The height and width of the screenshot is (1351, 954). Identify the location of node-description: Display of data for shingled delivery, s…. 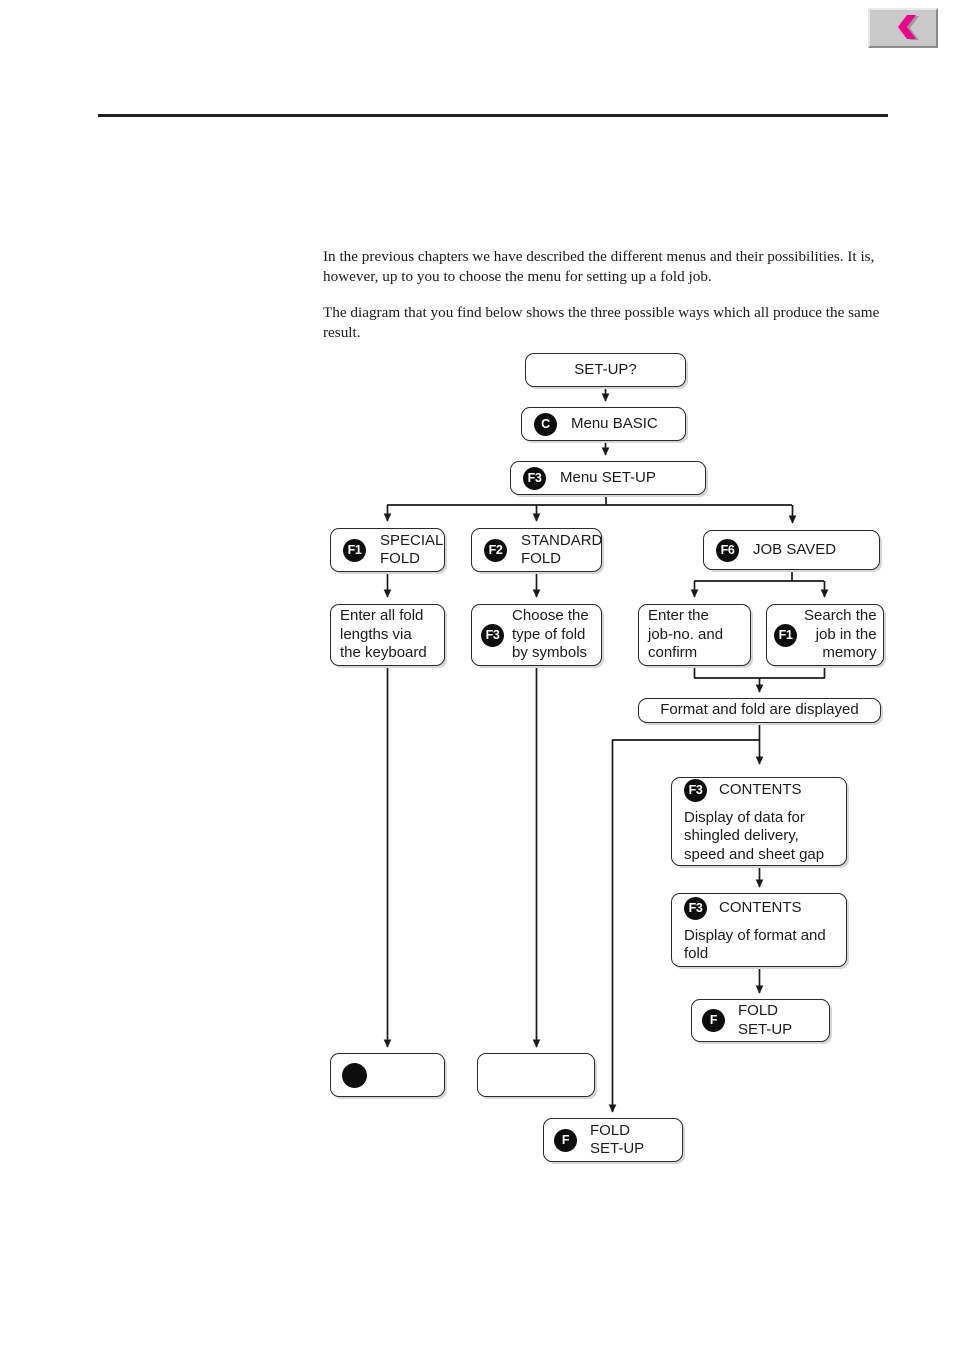
(754, 835).